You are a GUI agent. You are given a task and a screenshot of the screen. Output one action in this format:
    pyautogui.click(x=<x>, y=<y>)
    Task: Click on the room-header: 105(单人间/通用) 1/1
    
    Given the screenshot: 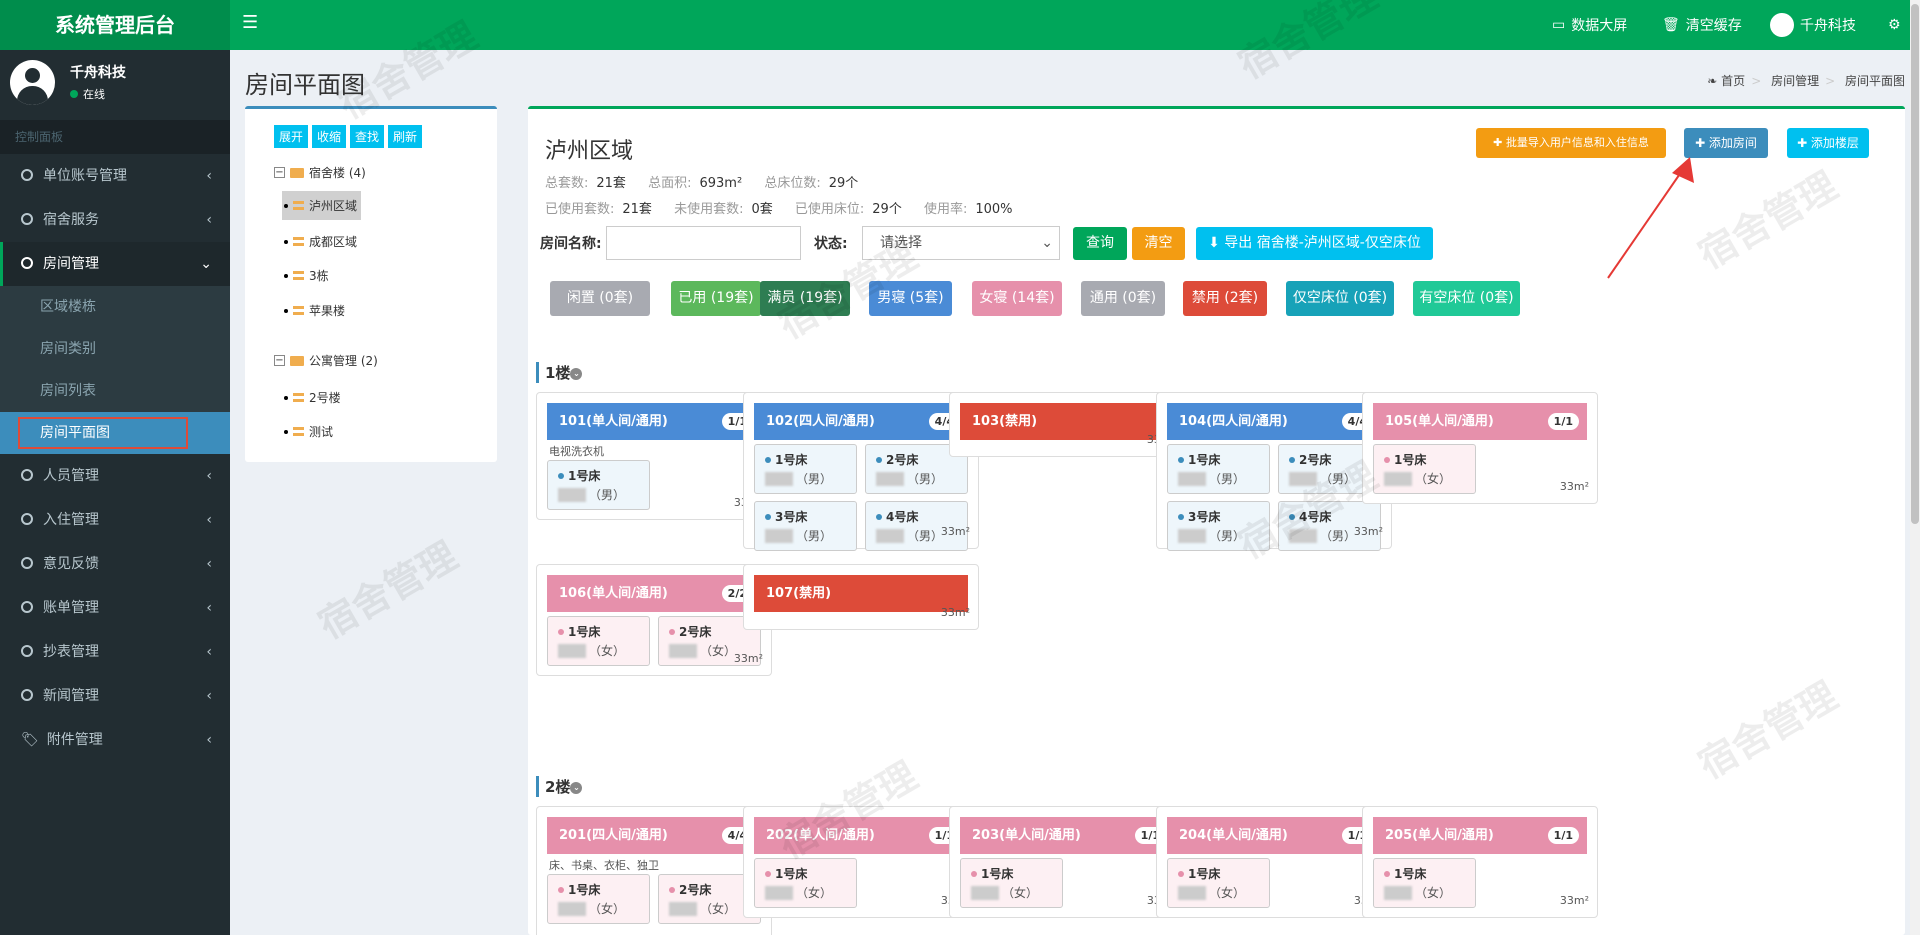 What is the action you would take?
    pyautogui.click(x=1480, y=421)
    